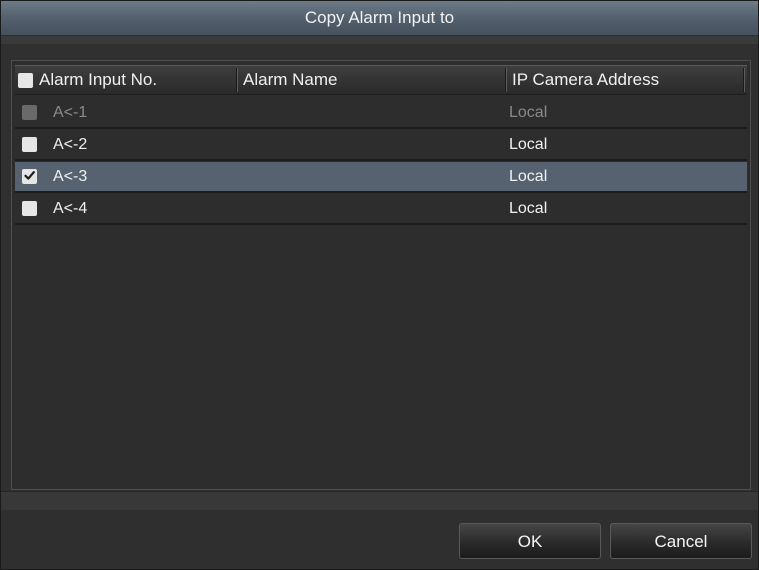 This screenshot has height=570, width=759. What do you see at coordinates (379, 530) in the screenshot?
I see `dialog-footer: OK Cancel` at bounding box center [379, 530].